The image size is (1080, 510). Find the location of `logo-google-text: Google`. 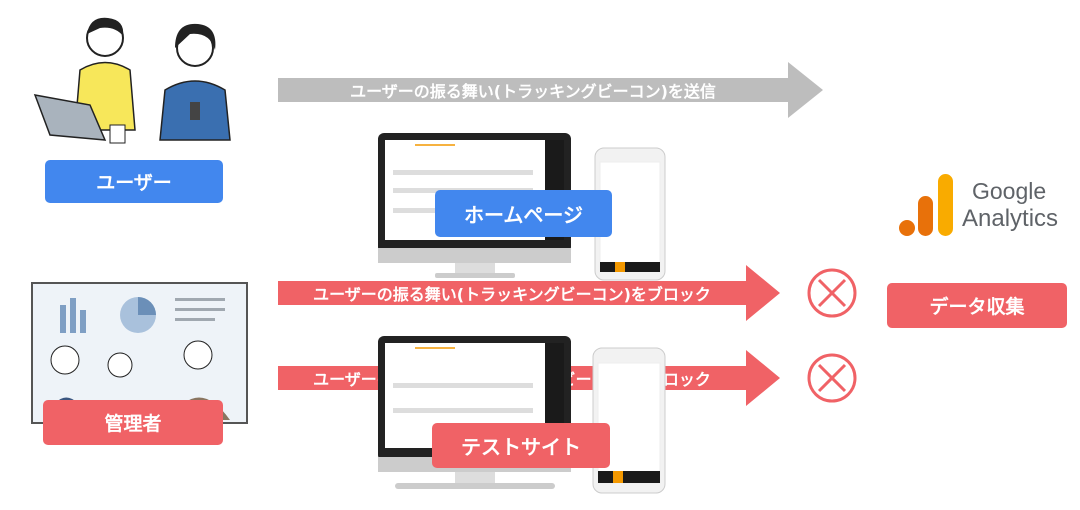

logo-google-text: Google is located at coordinates (1009, 191).